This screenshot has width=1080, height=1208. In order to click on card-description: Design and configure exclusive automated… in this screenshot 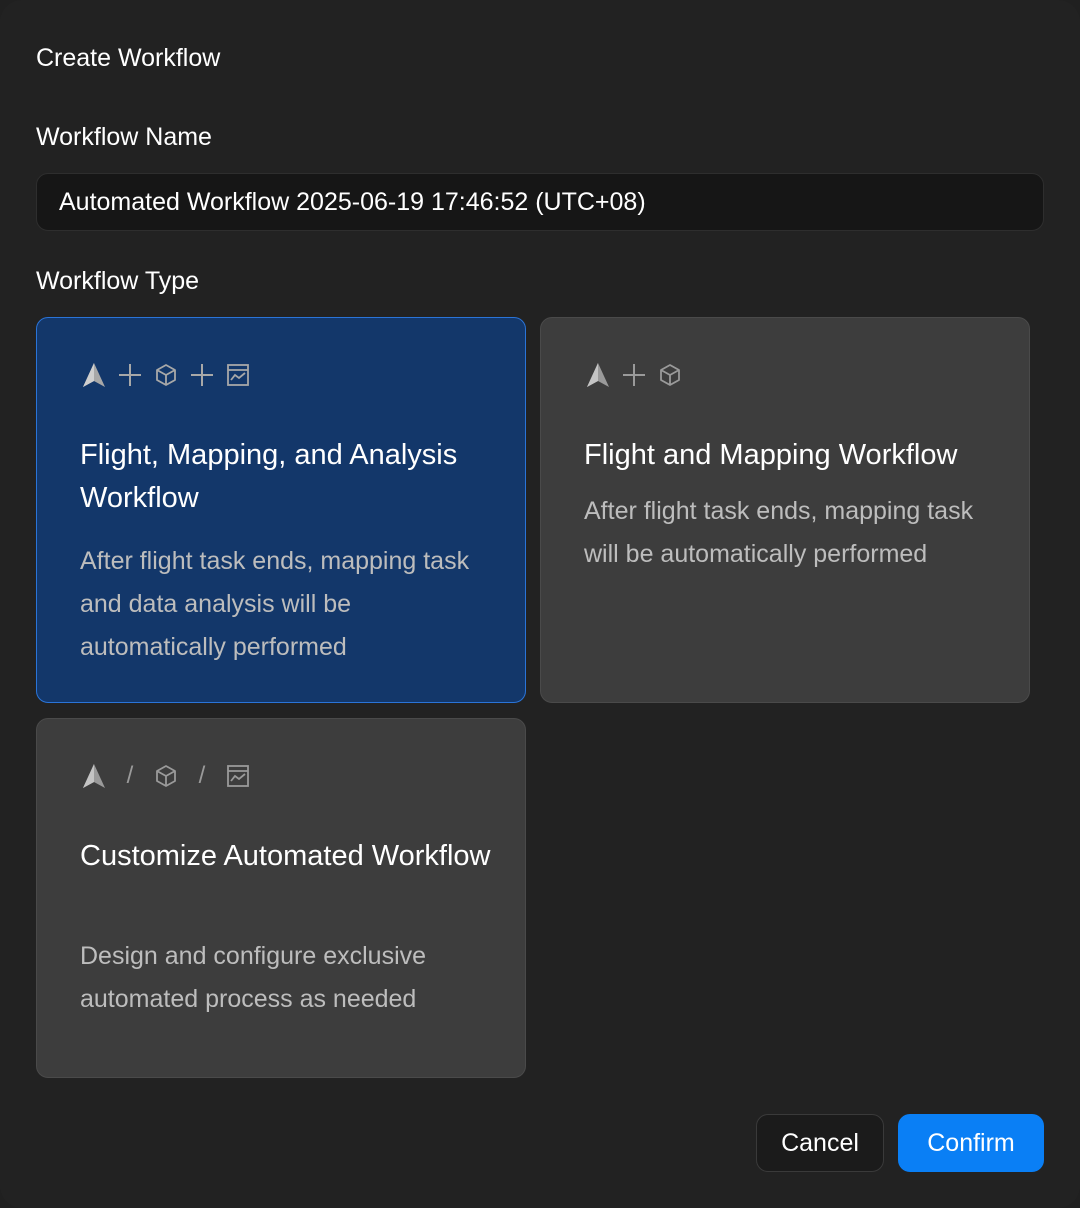, I will do `click(253, 977)`.